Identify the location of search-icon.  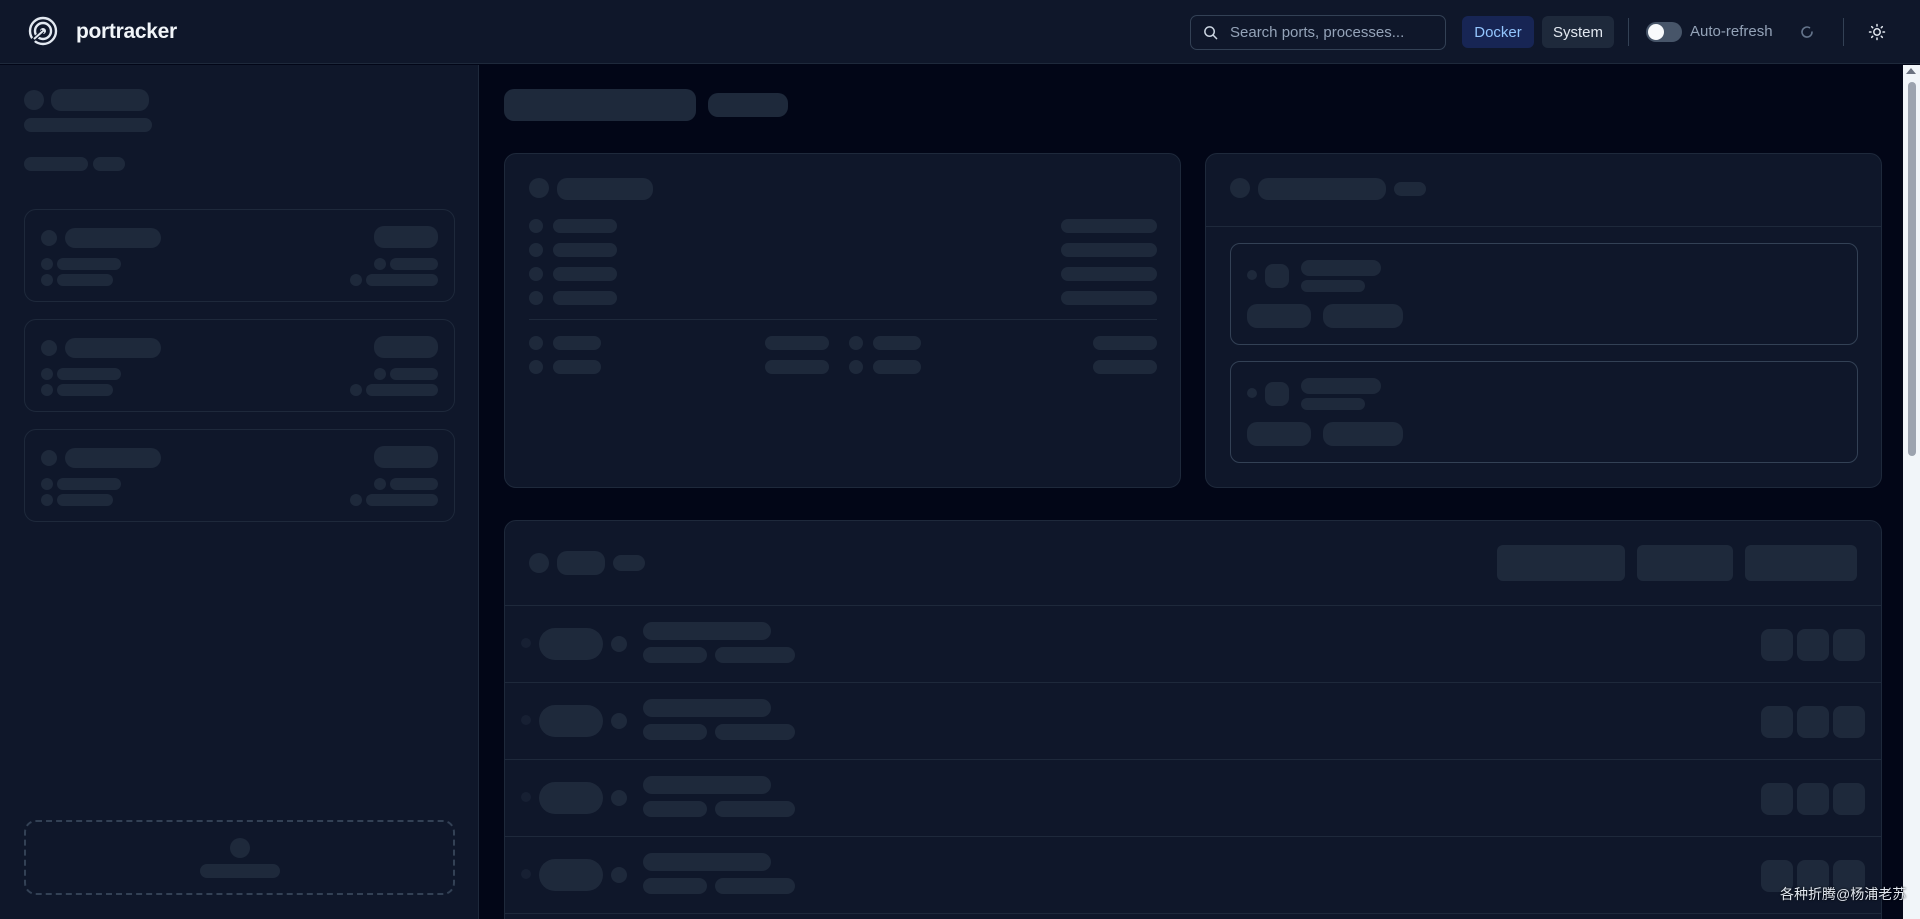
(1211, 33).